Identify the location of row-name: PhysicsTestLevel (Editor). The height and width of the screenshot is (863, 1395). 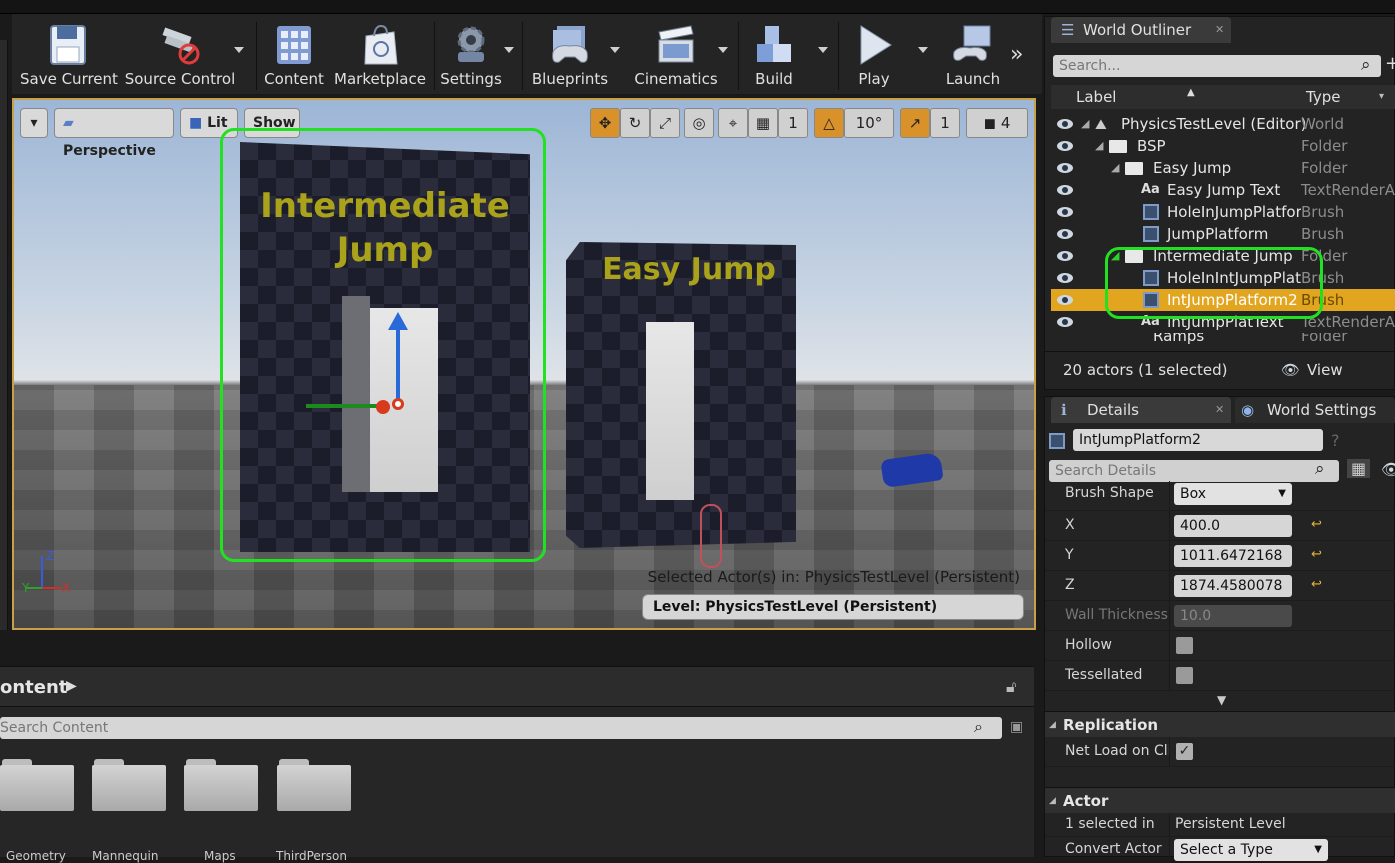
(1214, 124).